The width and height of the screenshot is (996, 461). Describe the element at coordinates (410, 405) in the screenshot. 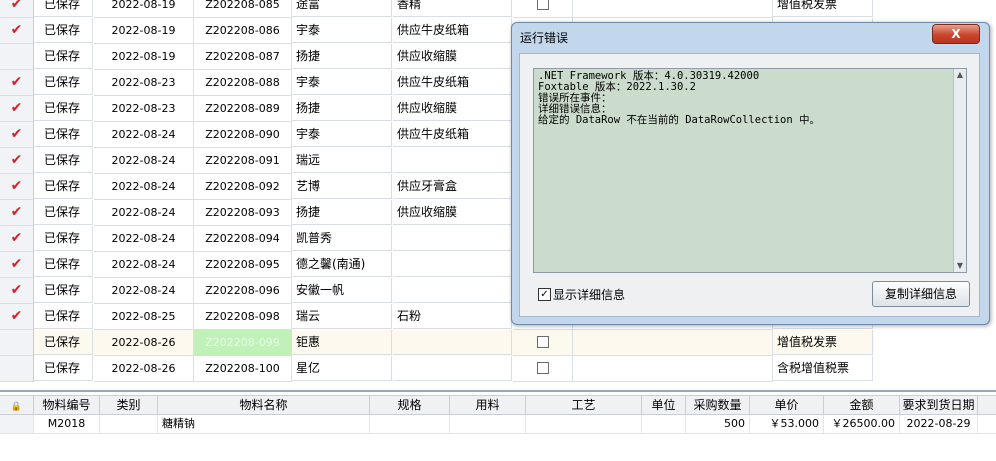

I see `column-header: 规格` at that location.